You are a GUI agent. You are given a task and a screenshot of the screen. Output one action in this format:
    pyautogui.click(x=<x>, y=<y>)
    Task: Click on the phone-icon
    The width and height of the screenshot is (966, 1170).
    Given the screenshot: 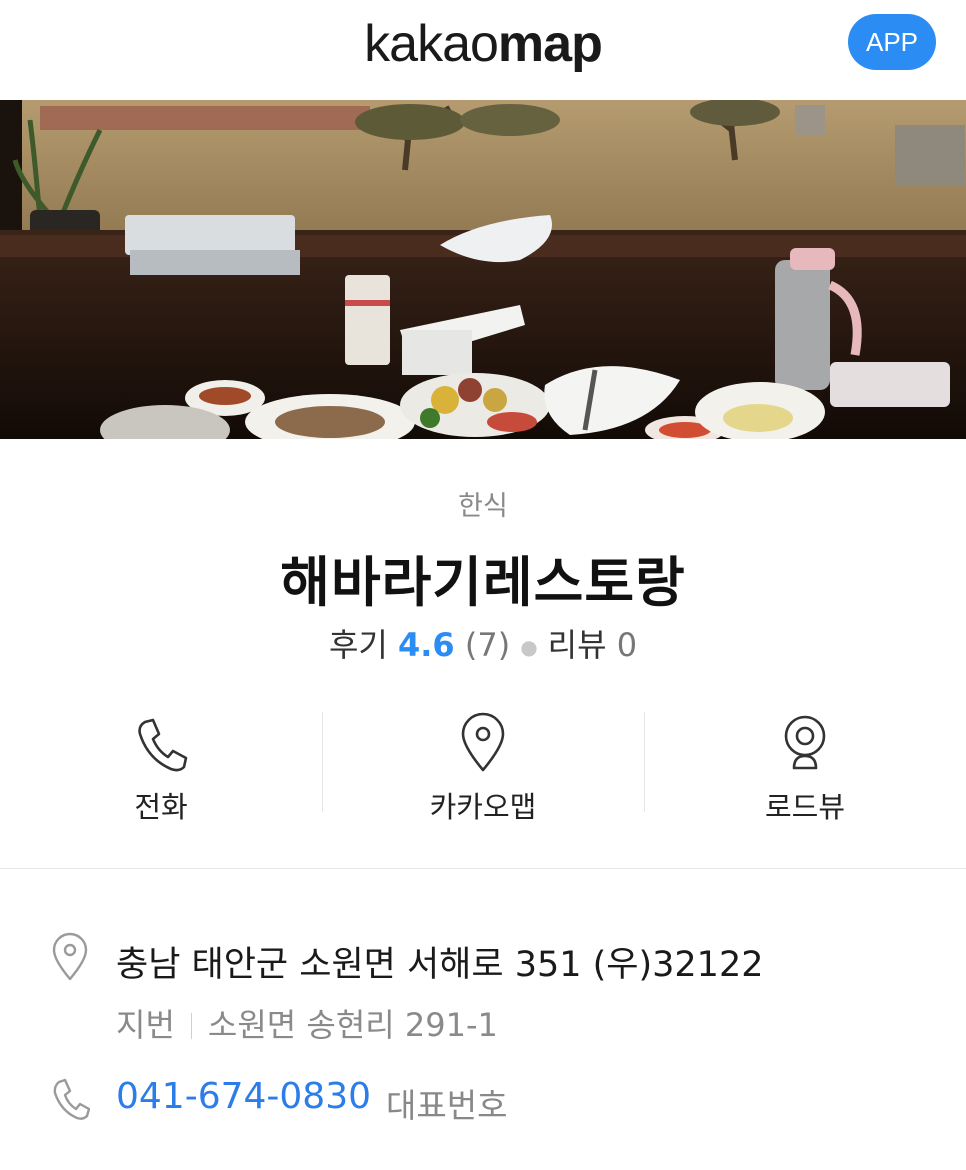 What is the action you would take?
    pyautogui.click(x=163, y=745)
    